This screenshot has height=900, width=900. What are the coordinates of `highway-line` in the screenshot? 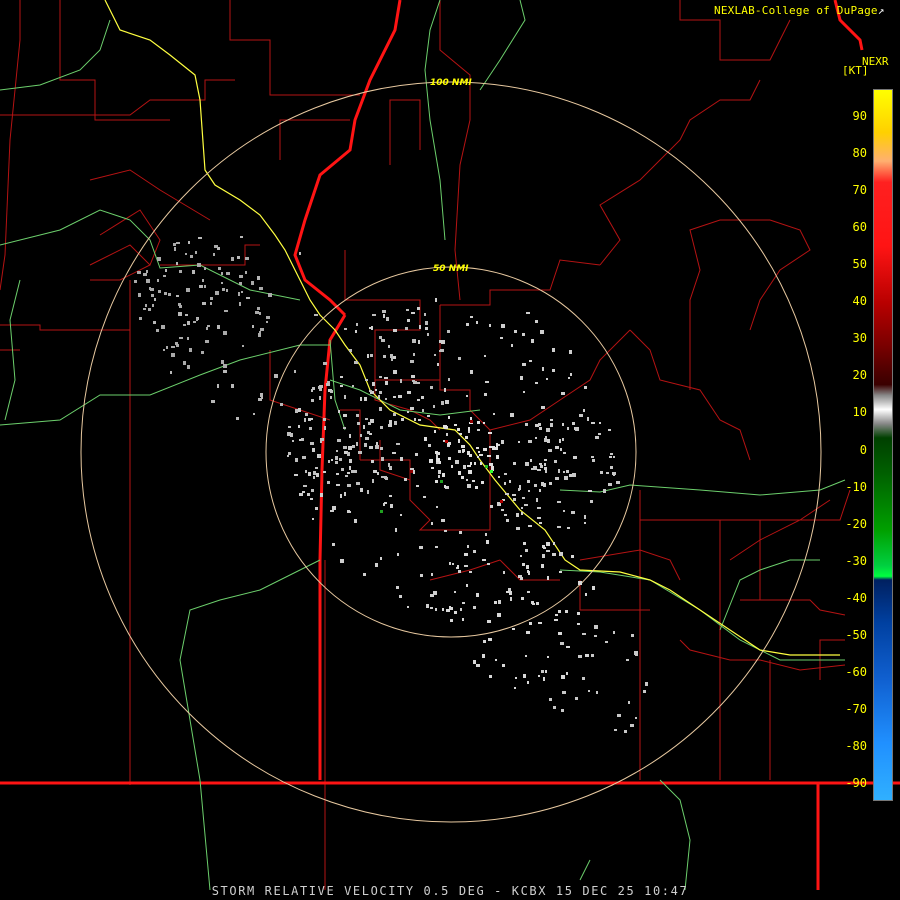 It's located at (702, 615).